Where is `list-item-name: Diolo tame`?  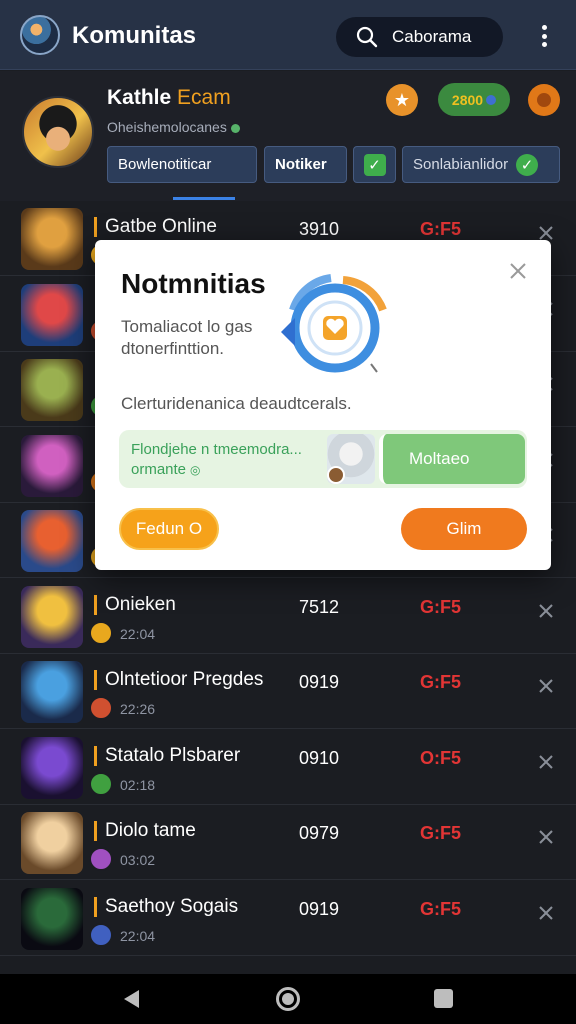 list-item-name: Diolo tame is located at coordinates (145, 831).